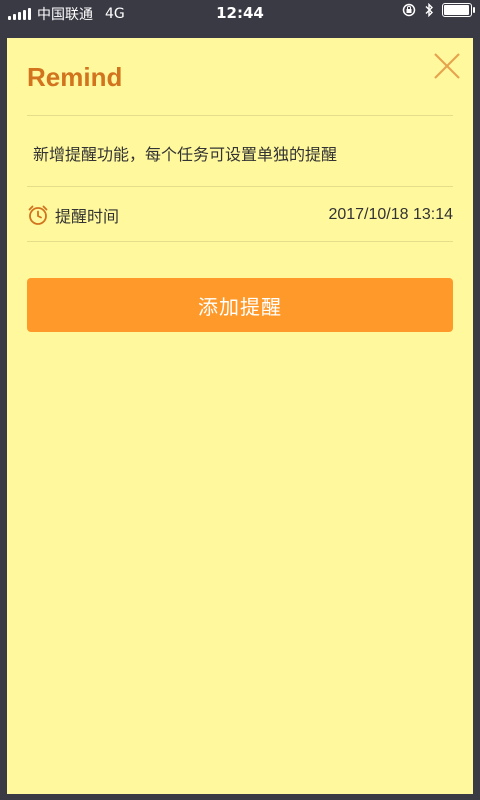 This screenshot has width=480, height=800. I want to click on remind-time-label: 提醒时间, so click(87, 216).